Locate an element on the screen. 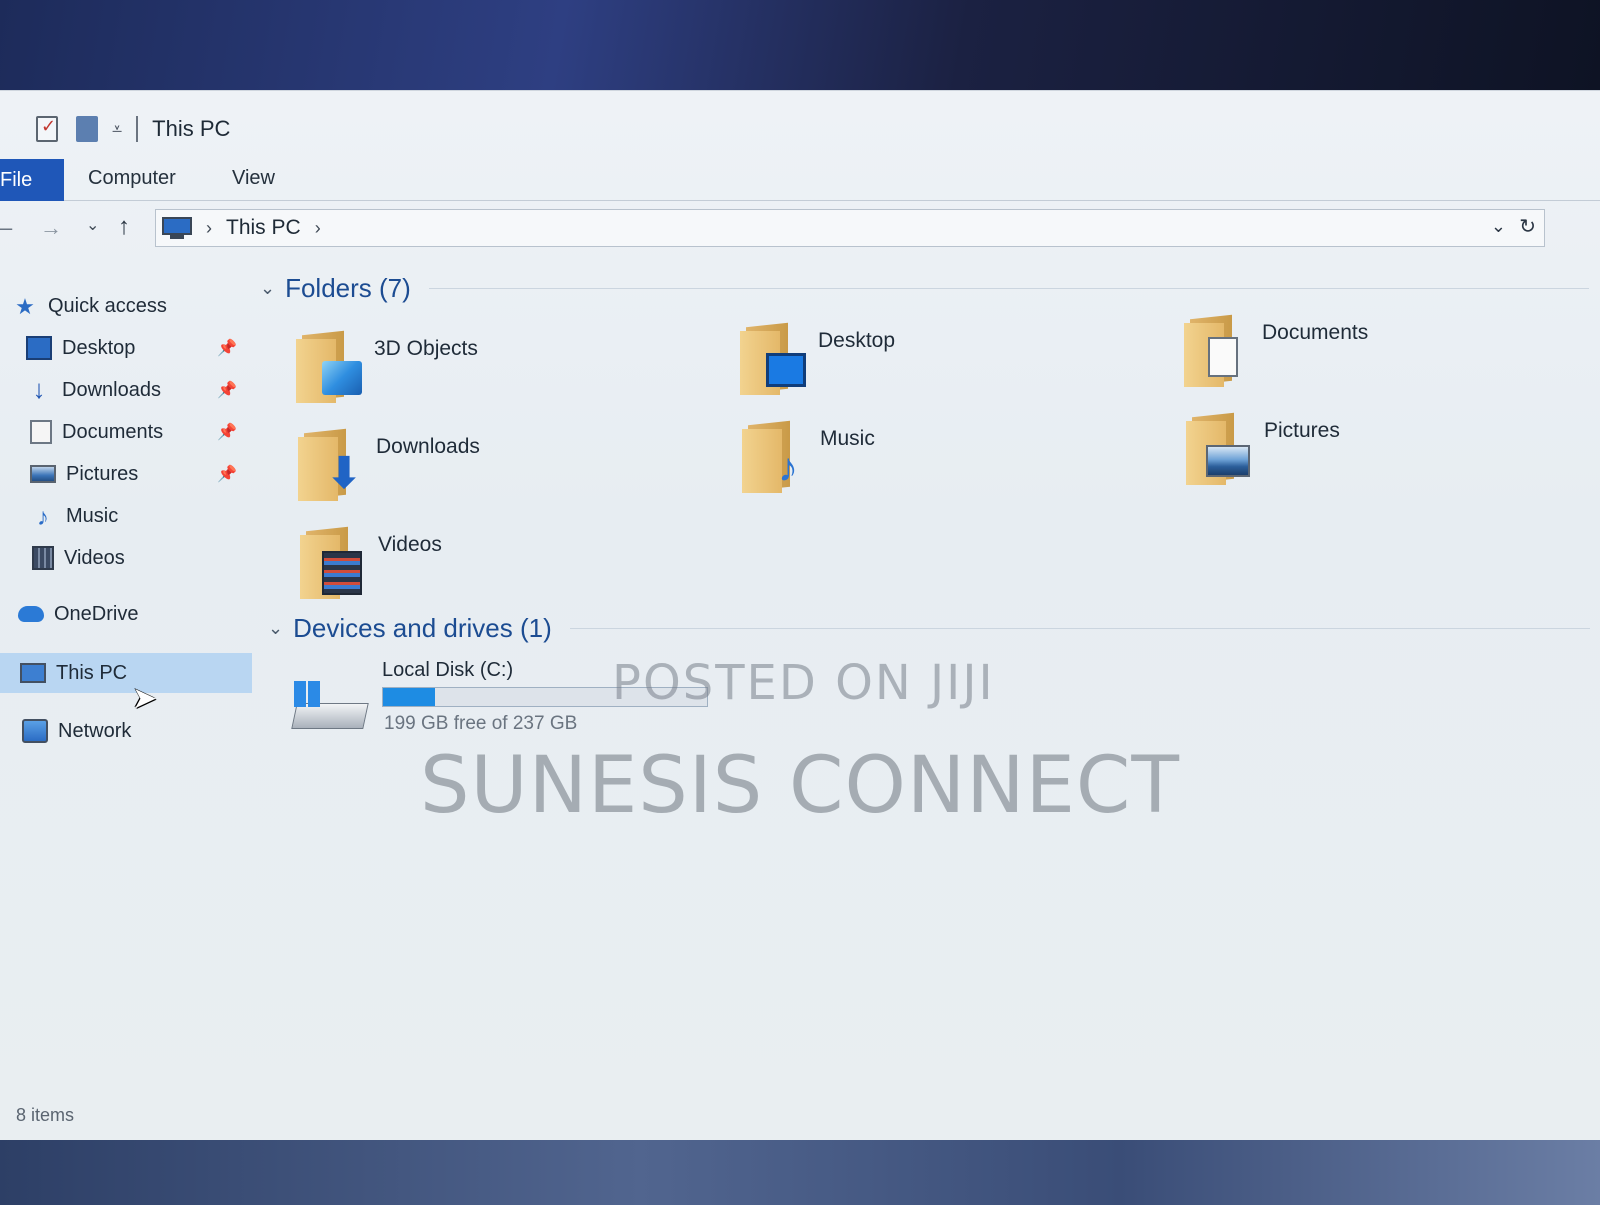 Image resolution: width=1600 pixels, height=1205 pixels. folder-3d-objects: 3D Objects is located at coordinates (506, 374).